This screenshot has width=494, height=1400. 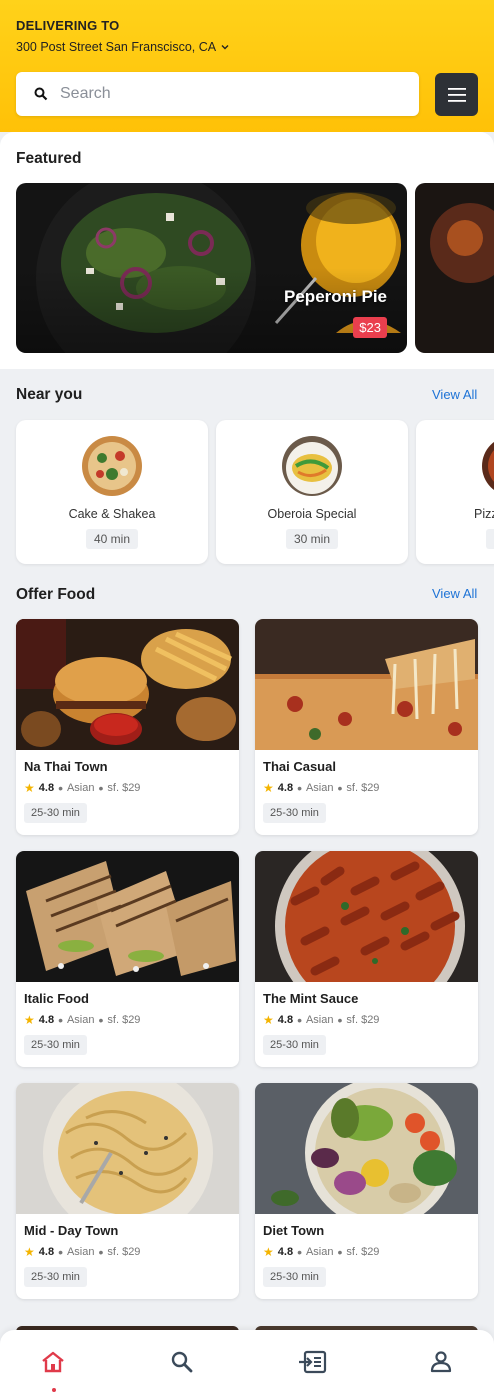 I want to click on featured-card: Peperoni Pie $23, so click(x=211, y=268).